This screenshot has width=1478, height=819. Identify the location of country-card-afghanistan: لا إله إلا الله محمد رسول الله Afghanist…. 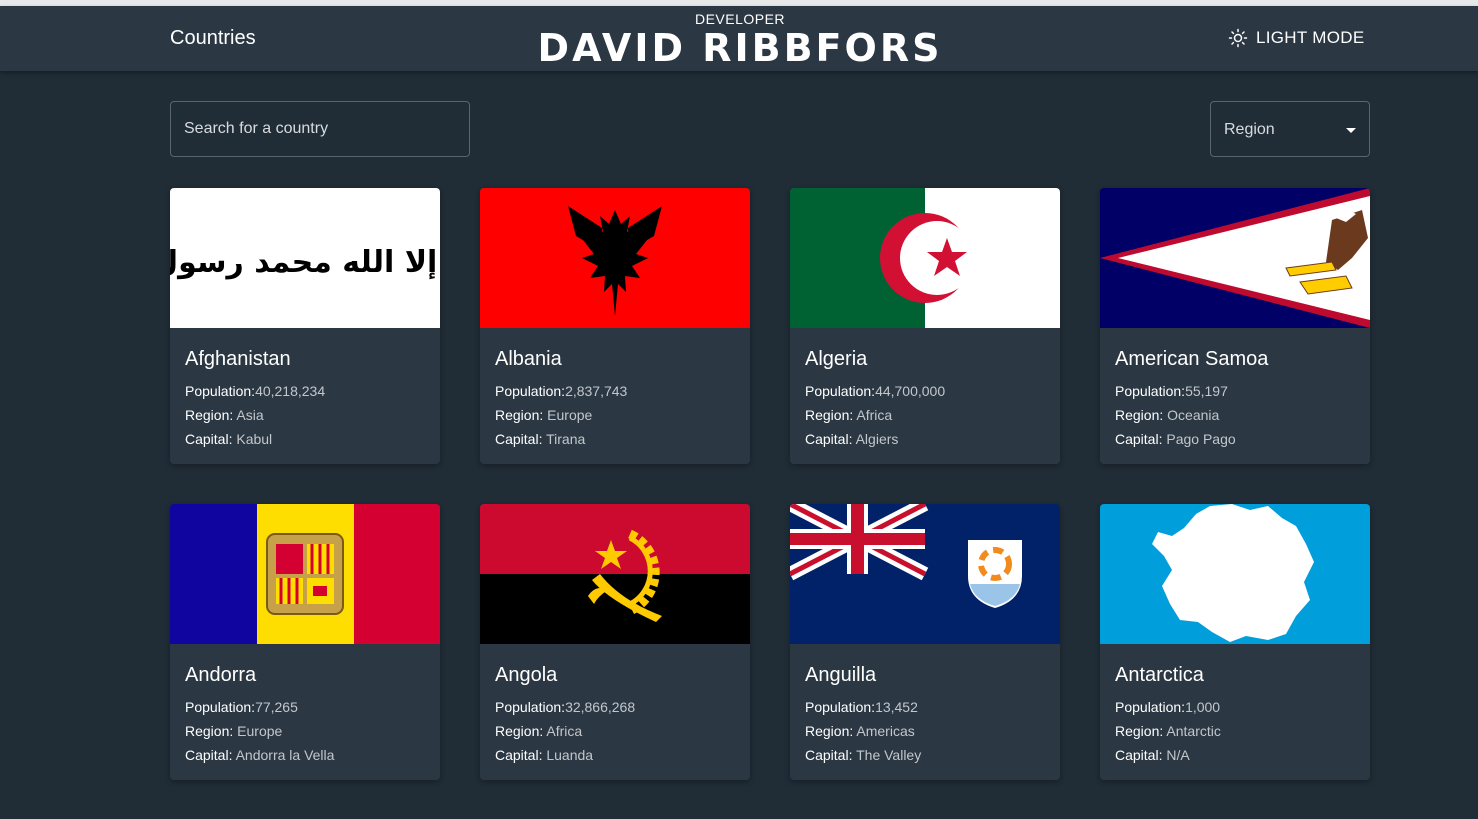
(305, 326).